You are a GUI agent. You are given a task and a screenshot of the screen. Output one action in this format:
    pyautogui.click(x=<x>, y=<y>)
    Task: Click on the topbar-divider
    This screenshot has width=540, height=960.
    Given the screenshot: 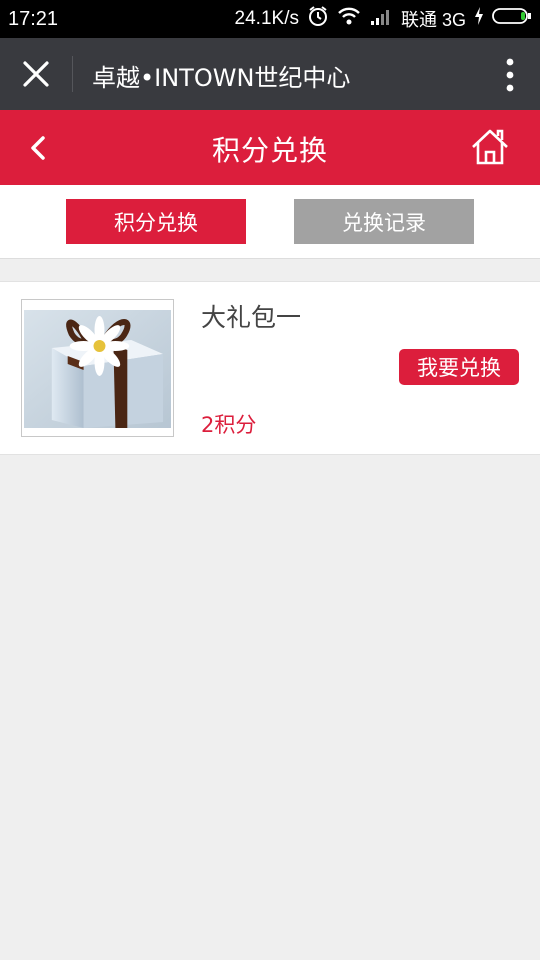 What is the action you would take?
    pyautogui.click(x=72, y=74)
    